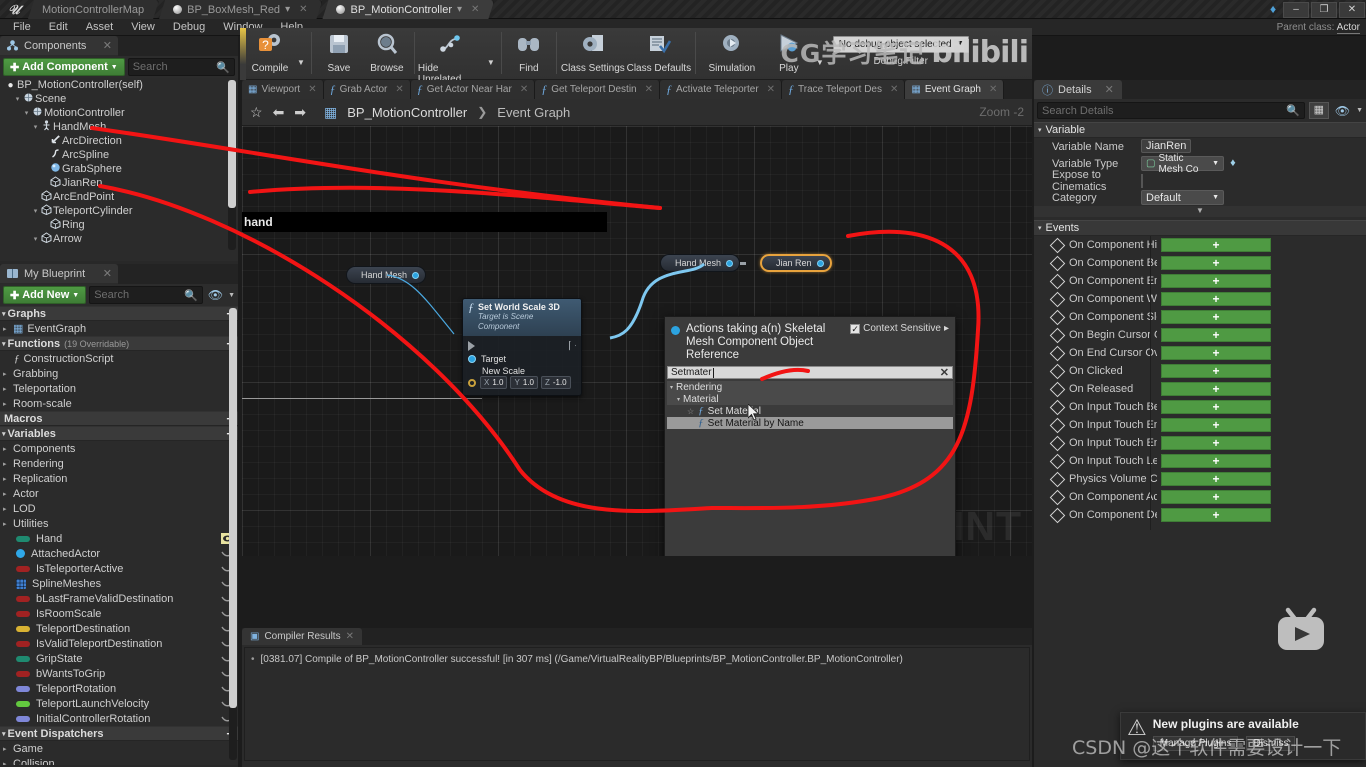 Image resolution: width=1366 pixels, height=767 pixels. Describe the element at coordinates (181, 67) in the screenshot. I see `components-search-input: Search 🔍` at that location.